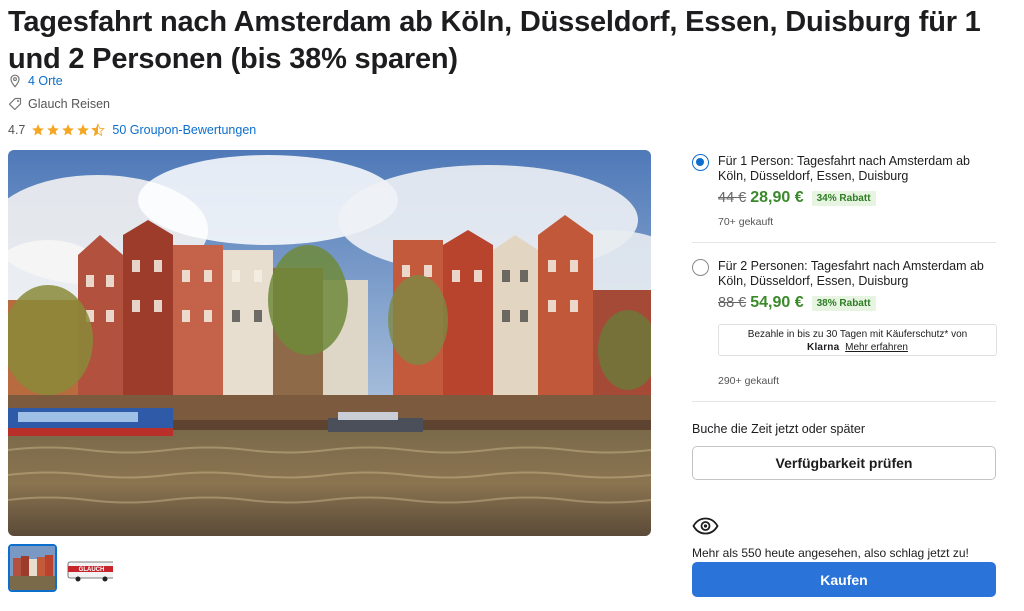 Image resolution: width=1024 pixels, height=611 pixels. What do you see at coordinates (184, 130) in the screenshot?
I see `reviews-link: 50 Groupon-Bewertungen` at bounding box center [184, 130].